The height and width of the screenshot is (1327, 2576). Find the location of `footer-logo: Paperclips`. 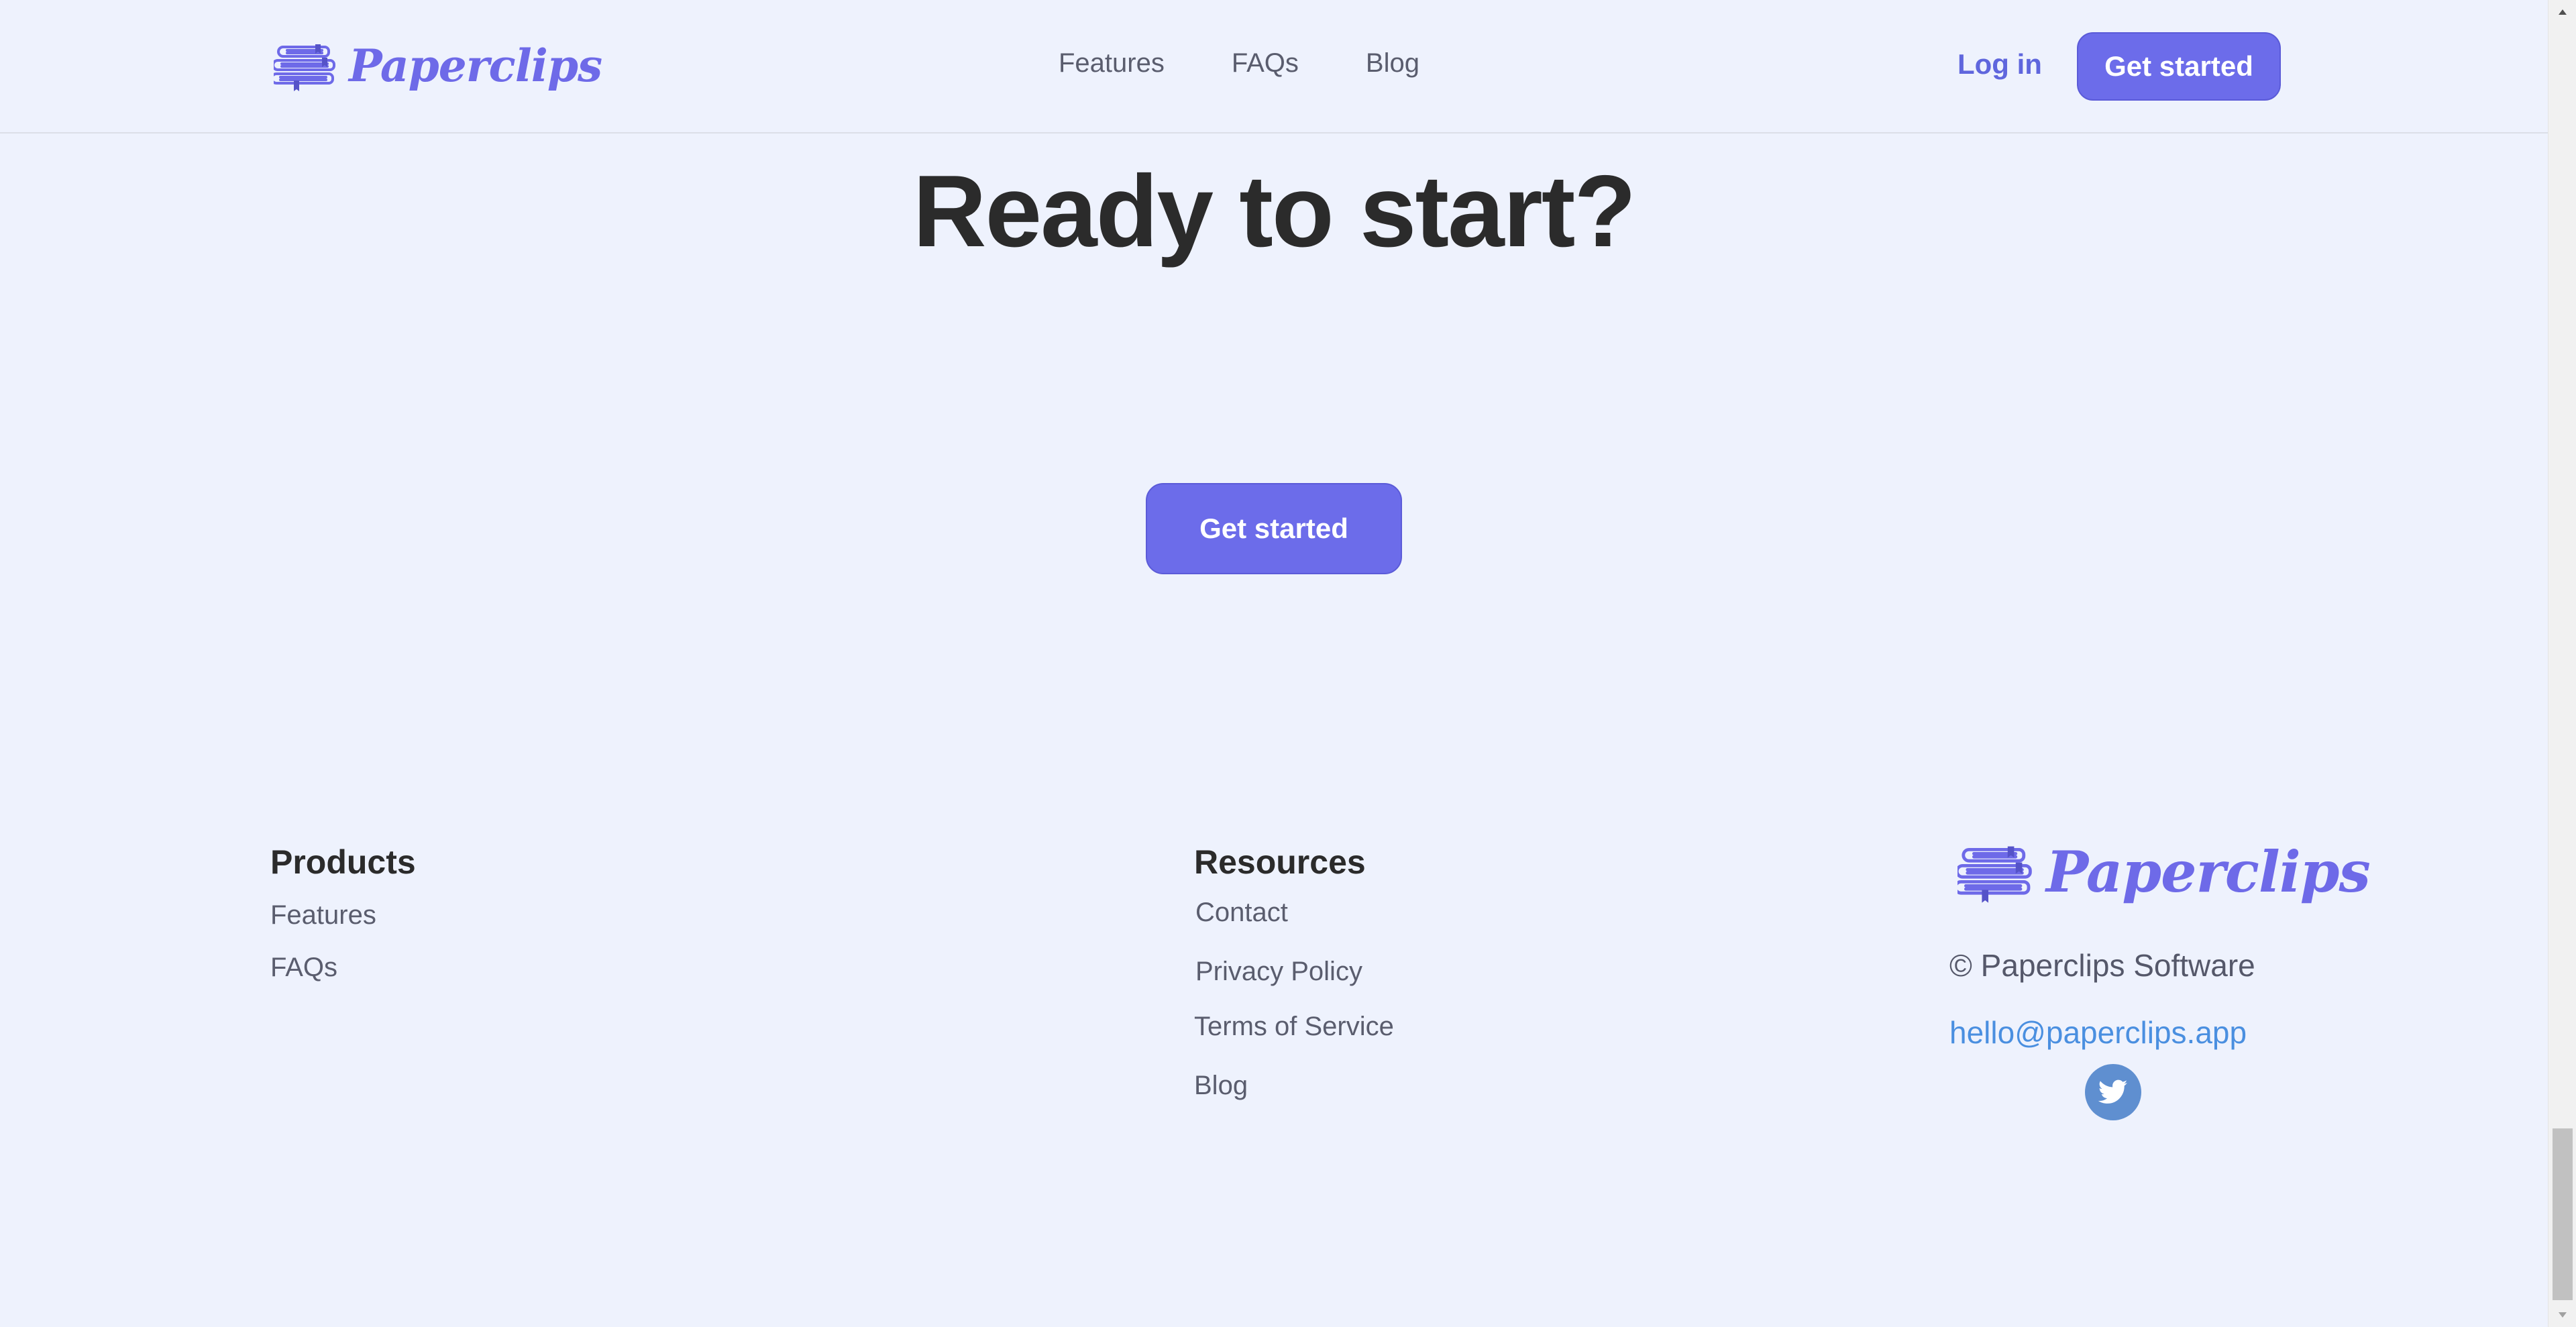

footer-logo: Paperclips is located at coordinates (2164, 872).